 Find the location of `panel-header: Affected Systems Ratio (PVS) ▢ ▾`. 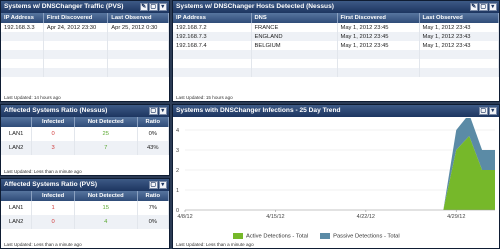

panel-header: Affected Systems Ratio (PVS) ▢ ▾ is located at coordinates (85, 185).